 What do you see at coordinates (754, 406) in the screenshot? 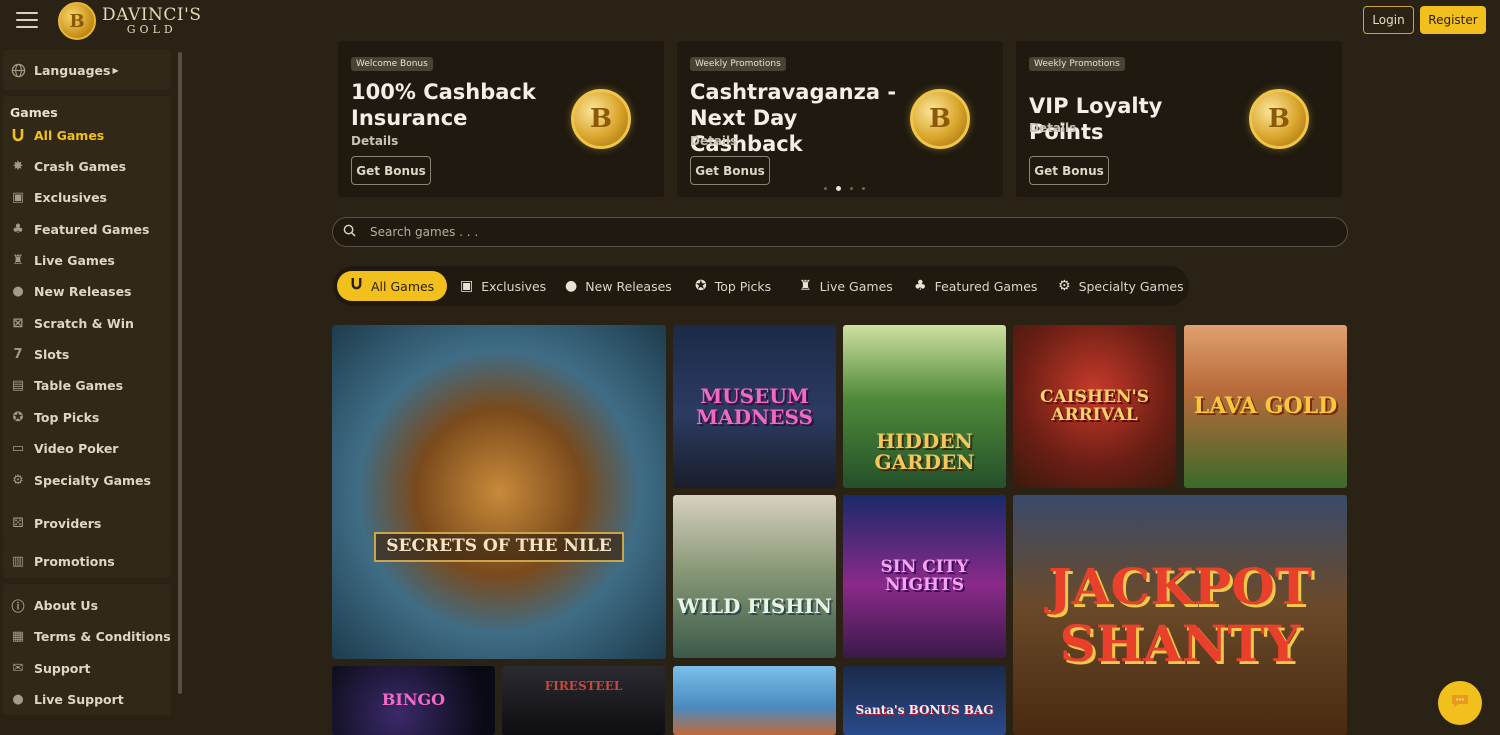
I see `game-tile: MUSEUM MADNESS` at bounding box center [754, 406].